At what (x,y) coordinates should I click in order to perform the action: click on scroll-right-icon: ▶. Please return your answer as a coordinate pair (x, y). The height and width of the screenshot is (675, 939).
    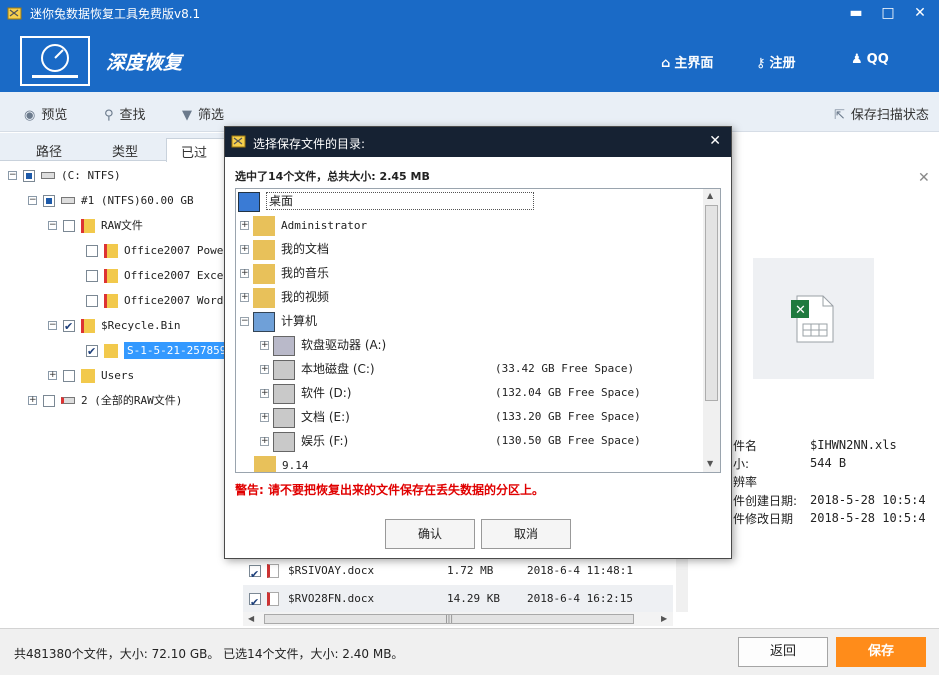
    Looking at the image, I should click on (664, 618).